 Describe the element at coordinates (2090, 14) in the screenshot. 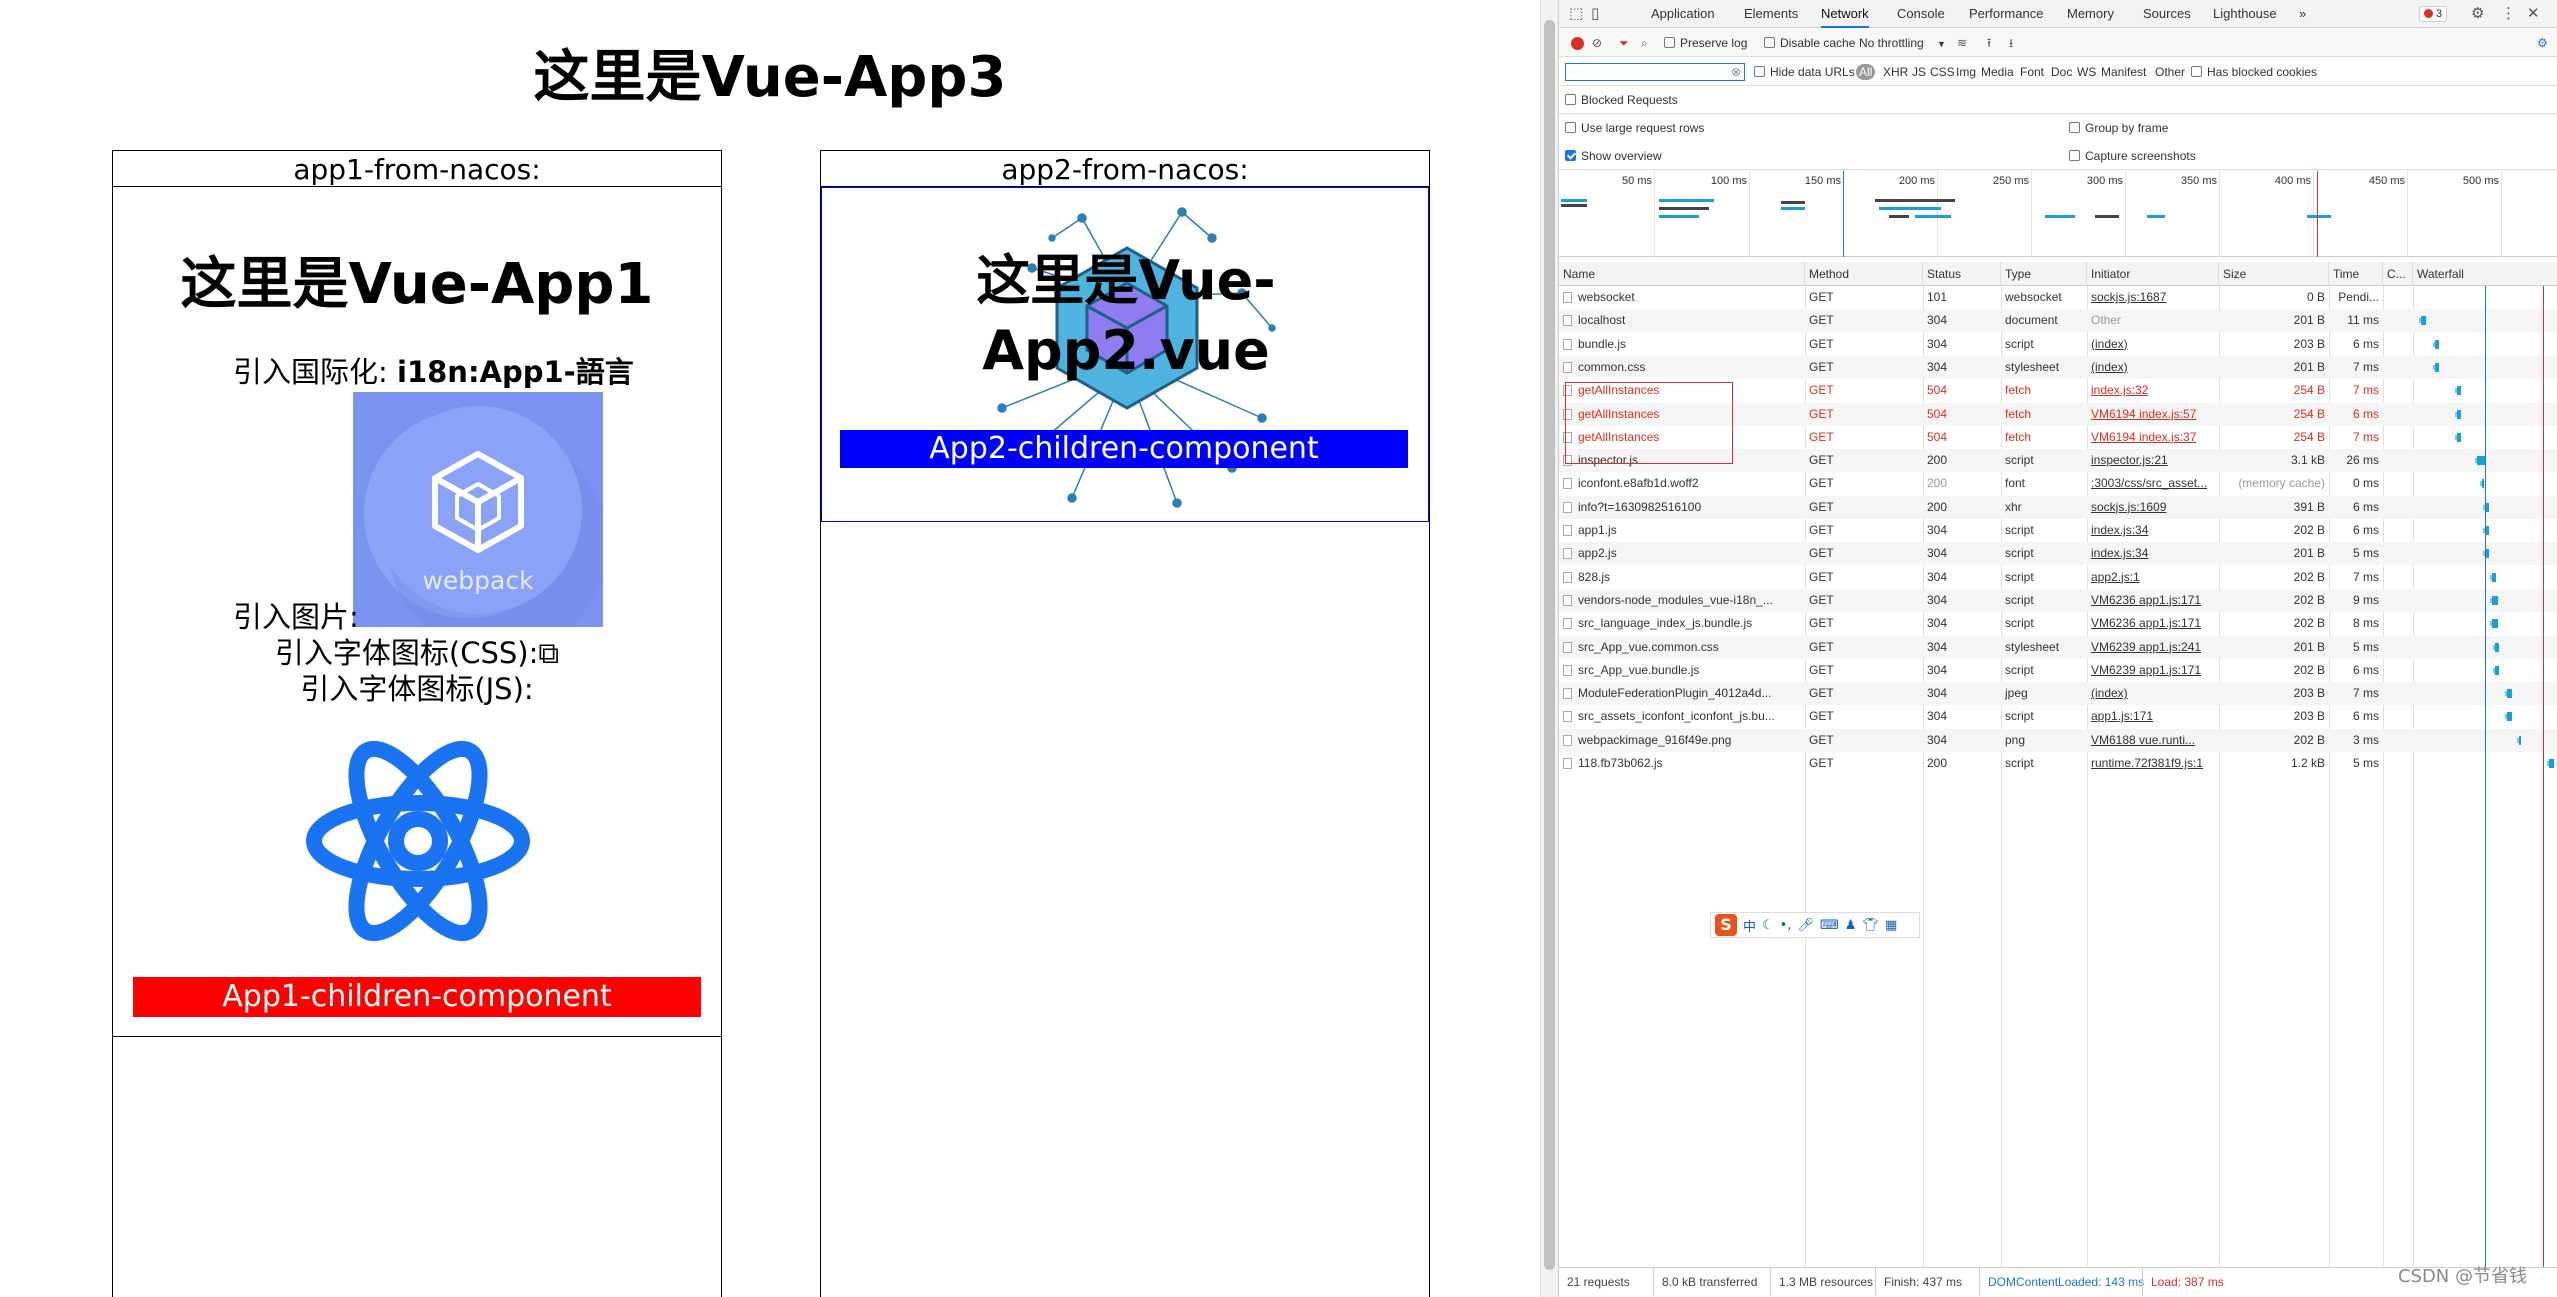

I see `tab-memory: Memory` at that location.